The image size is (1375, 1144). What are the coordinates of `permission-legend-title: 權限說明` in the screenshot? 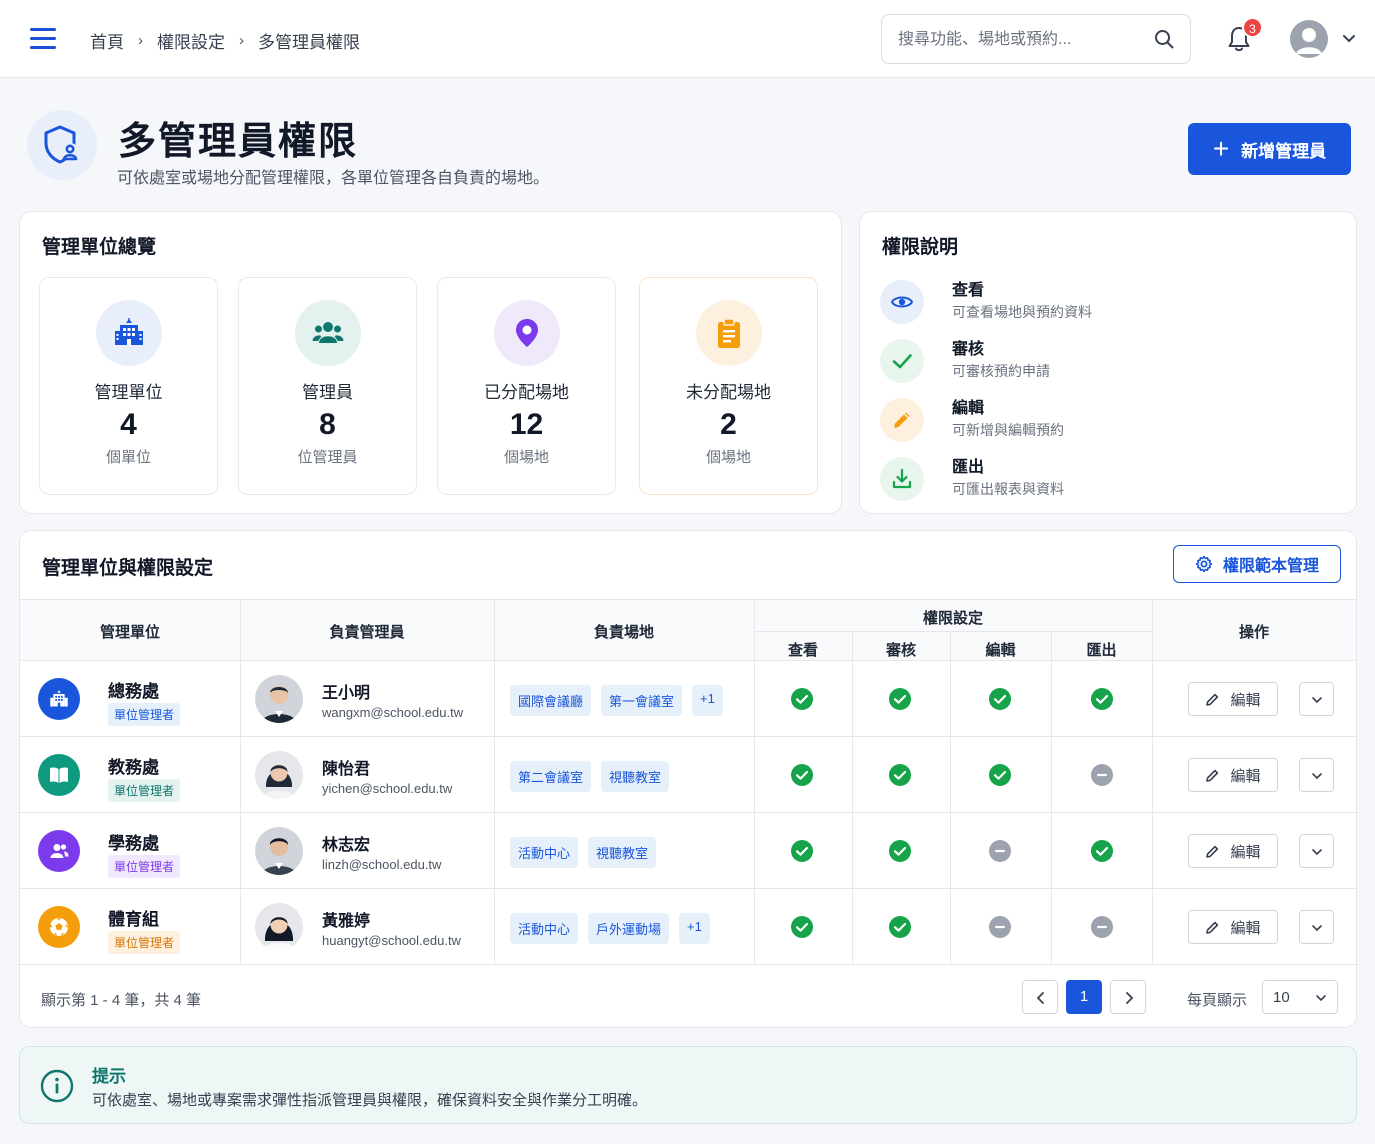 It's located at (920, 247).